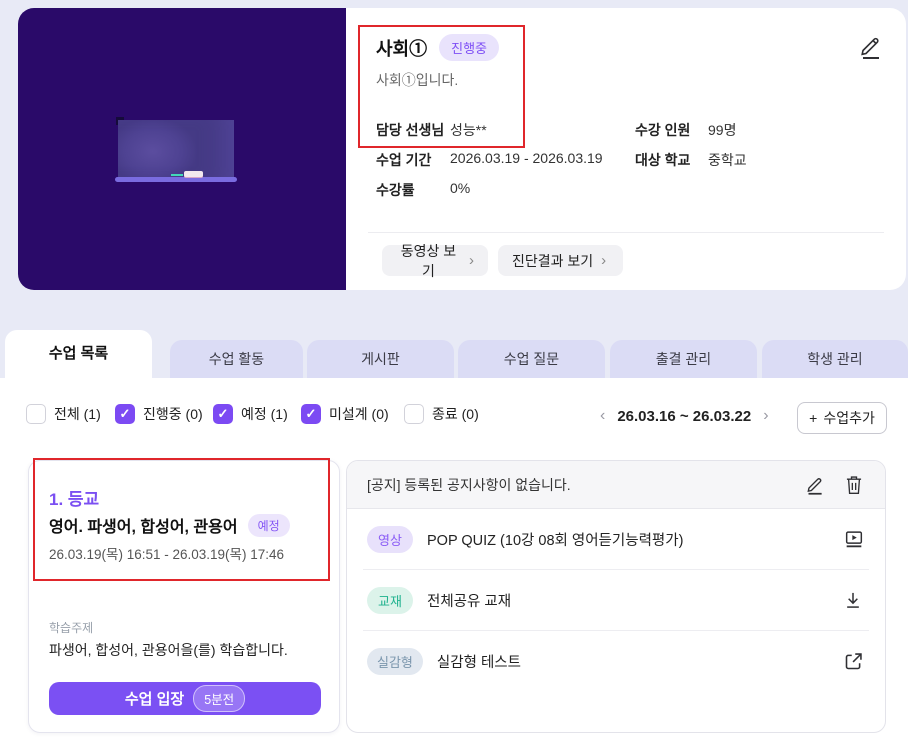 This screenshot has height=737, width=908. Describe the element at coordinates (404, 160) in the screenshot. I see `period-label: 수업 기간` at that location.